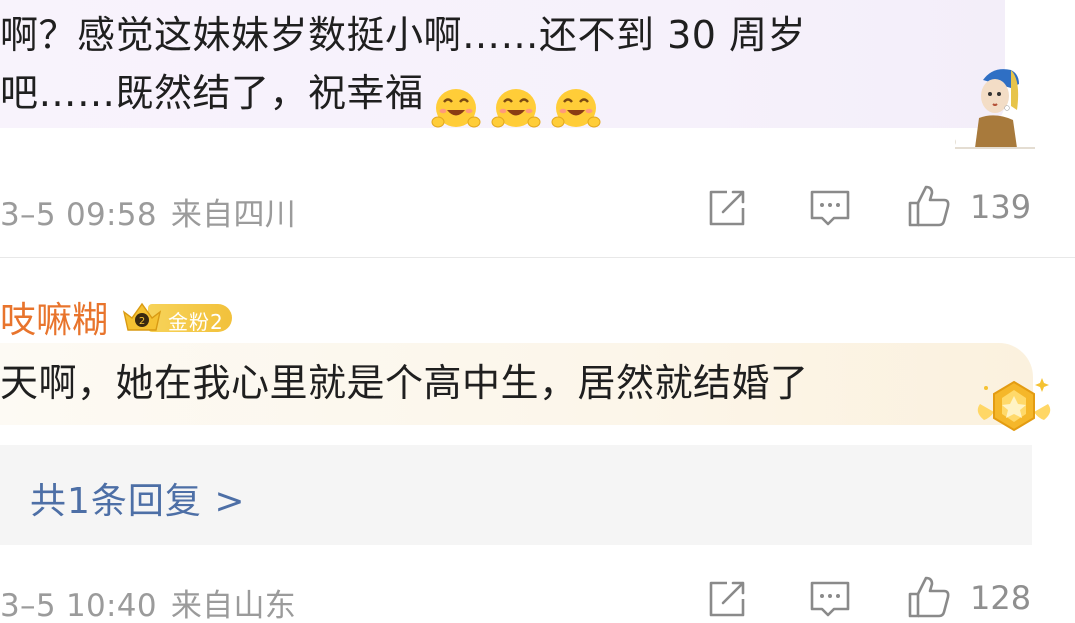 Image resolution: width=1075 pixels, height=623 pixels. Describe the element at coordinates (404, 383) in the screenshot. I see `comment-text: 天啊，她在我心里就是个高中生，居然就结婚了` at that location.